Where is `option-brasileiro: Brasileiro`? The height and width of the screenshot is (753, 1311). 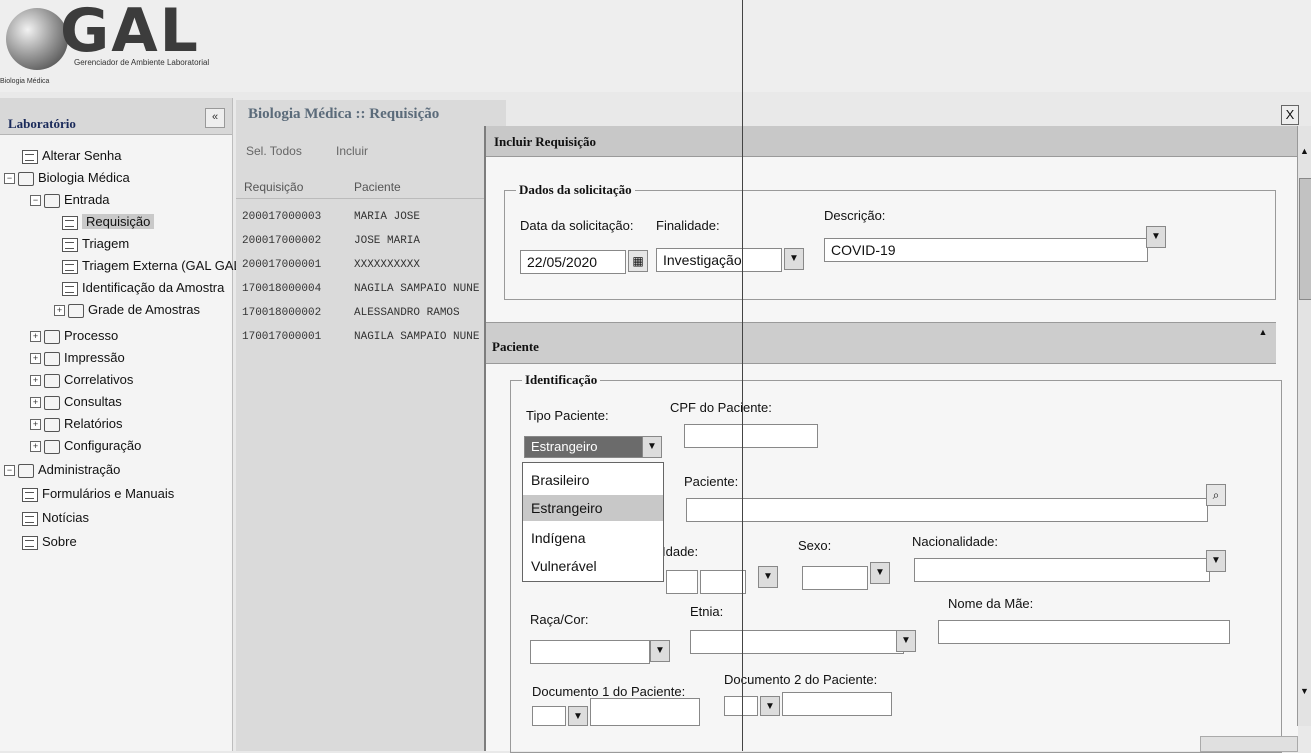
option-brasileiro: Brasileiro is located at coordinates (593, 480).